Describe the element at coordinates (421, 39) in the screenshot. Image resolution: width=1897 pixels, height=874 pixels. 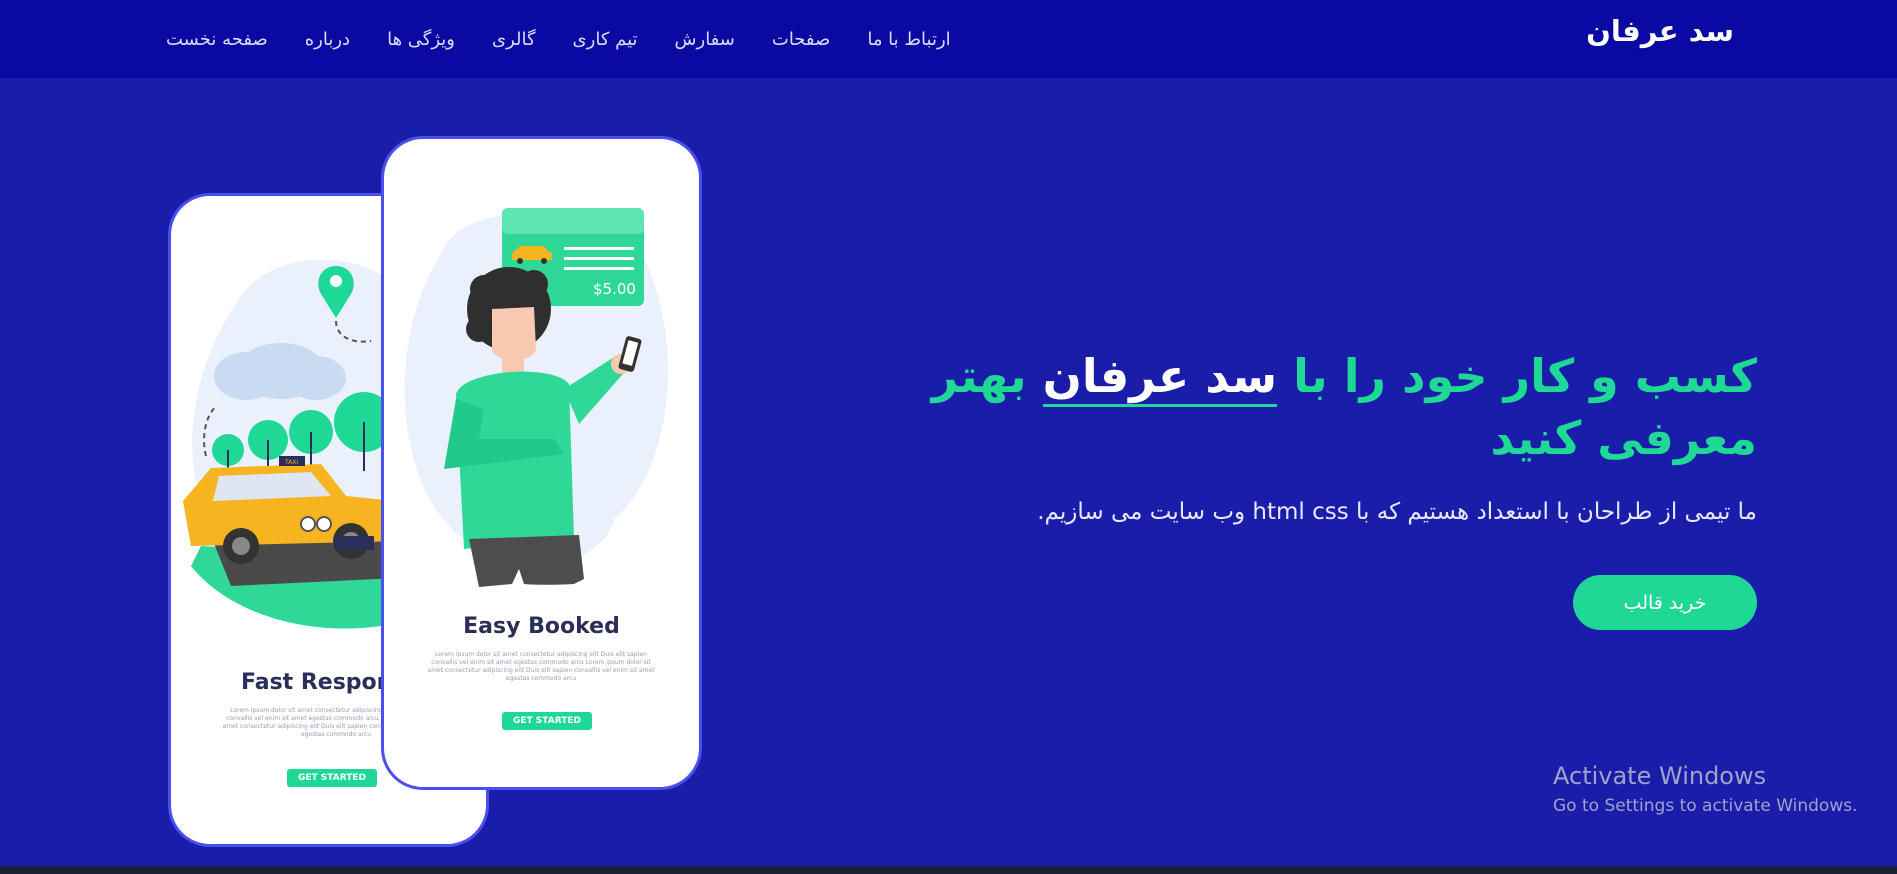
I see `nav-item-features: ویژگی ها` at that location.